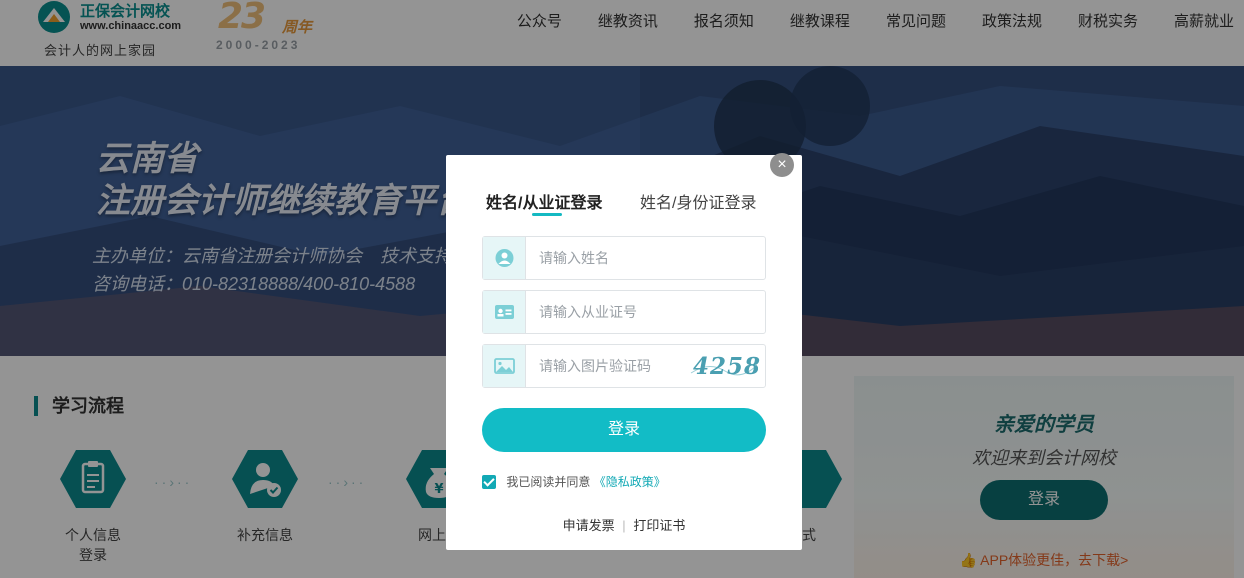 Image resolution: width=1244 pixels, height=578 pixels. I want to click on name-input, so click(639, 258).